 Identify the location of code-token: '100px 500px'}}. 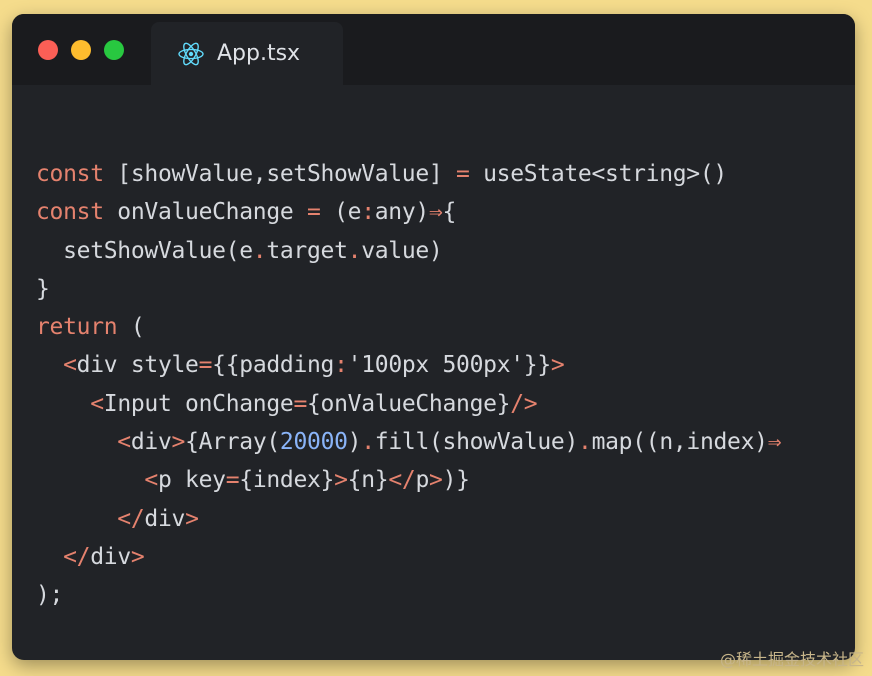
(449, 365).